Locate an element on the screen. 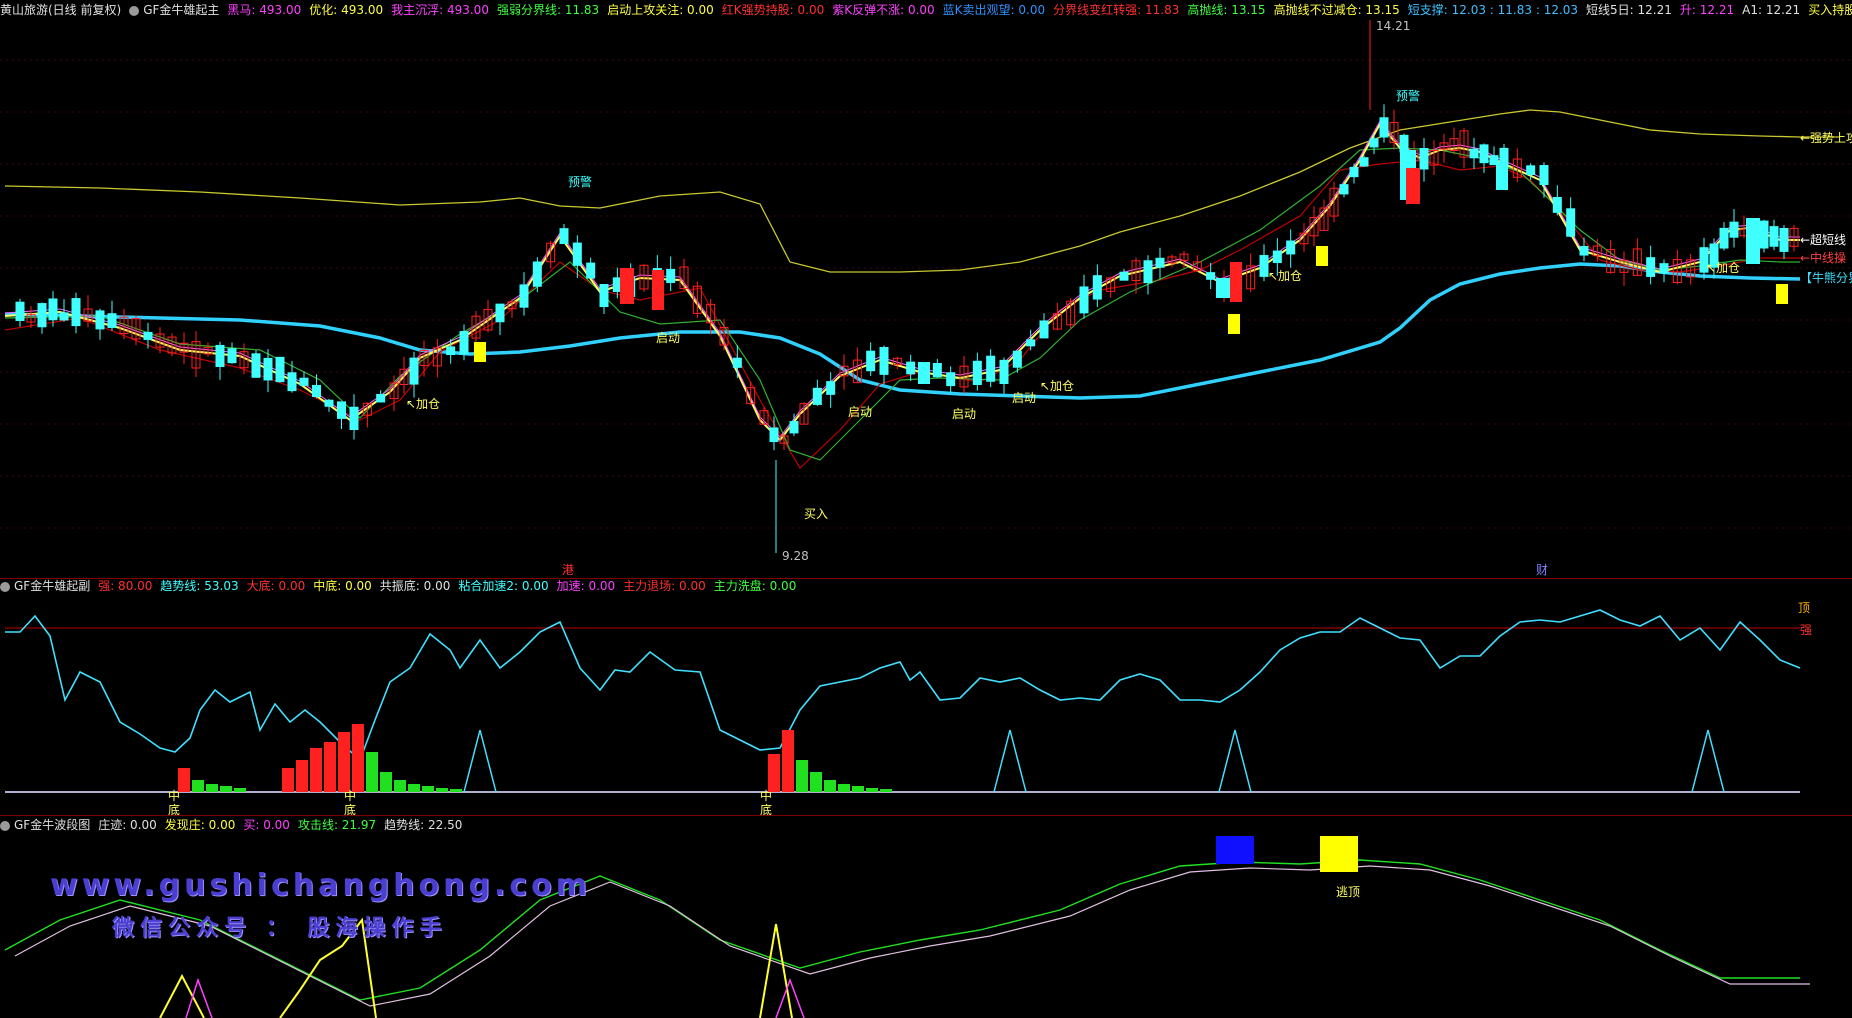 This screenshot has height=1018, width=1852. super-short-label: ←超短线 is located at coordinates (1823, 239).